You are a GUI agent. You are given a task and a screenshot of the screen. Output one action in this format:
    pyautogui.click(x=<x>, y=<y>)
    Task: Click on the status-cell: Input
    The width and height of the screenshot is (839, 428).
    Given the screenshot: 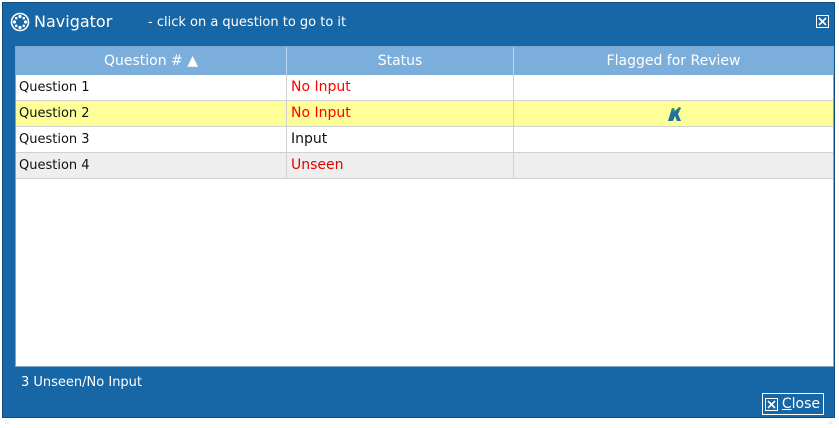 What is the action you would take?
    pyautogui.click(x=400, y=139)
    